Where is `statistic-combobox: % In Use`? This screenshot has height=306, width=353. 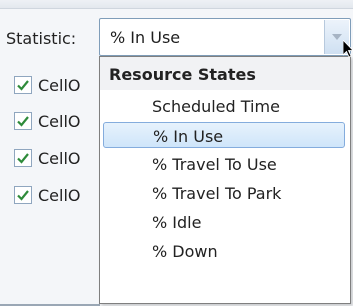 statistic-combobox: % In Use is located at coordinates (225, 37).